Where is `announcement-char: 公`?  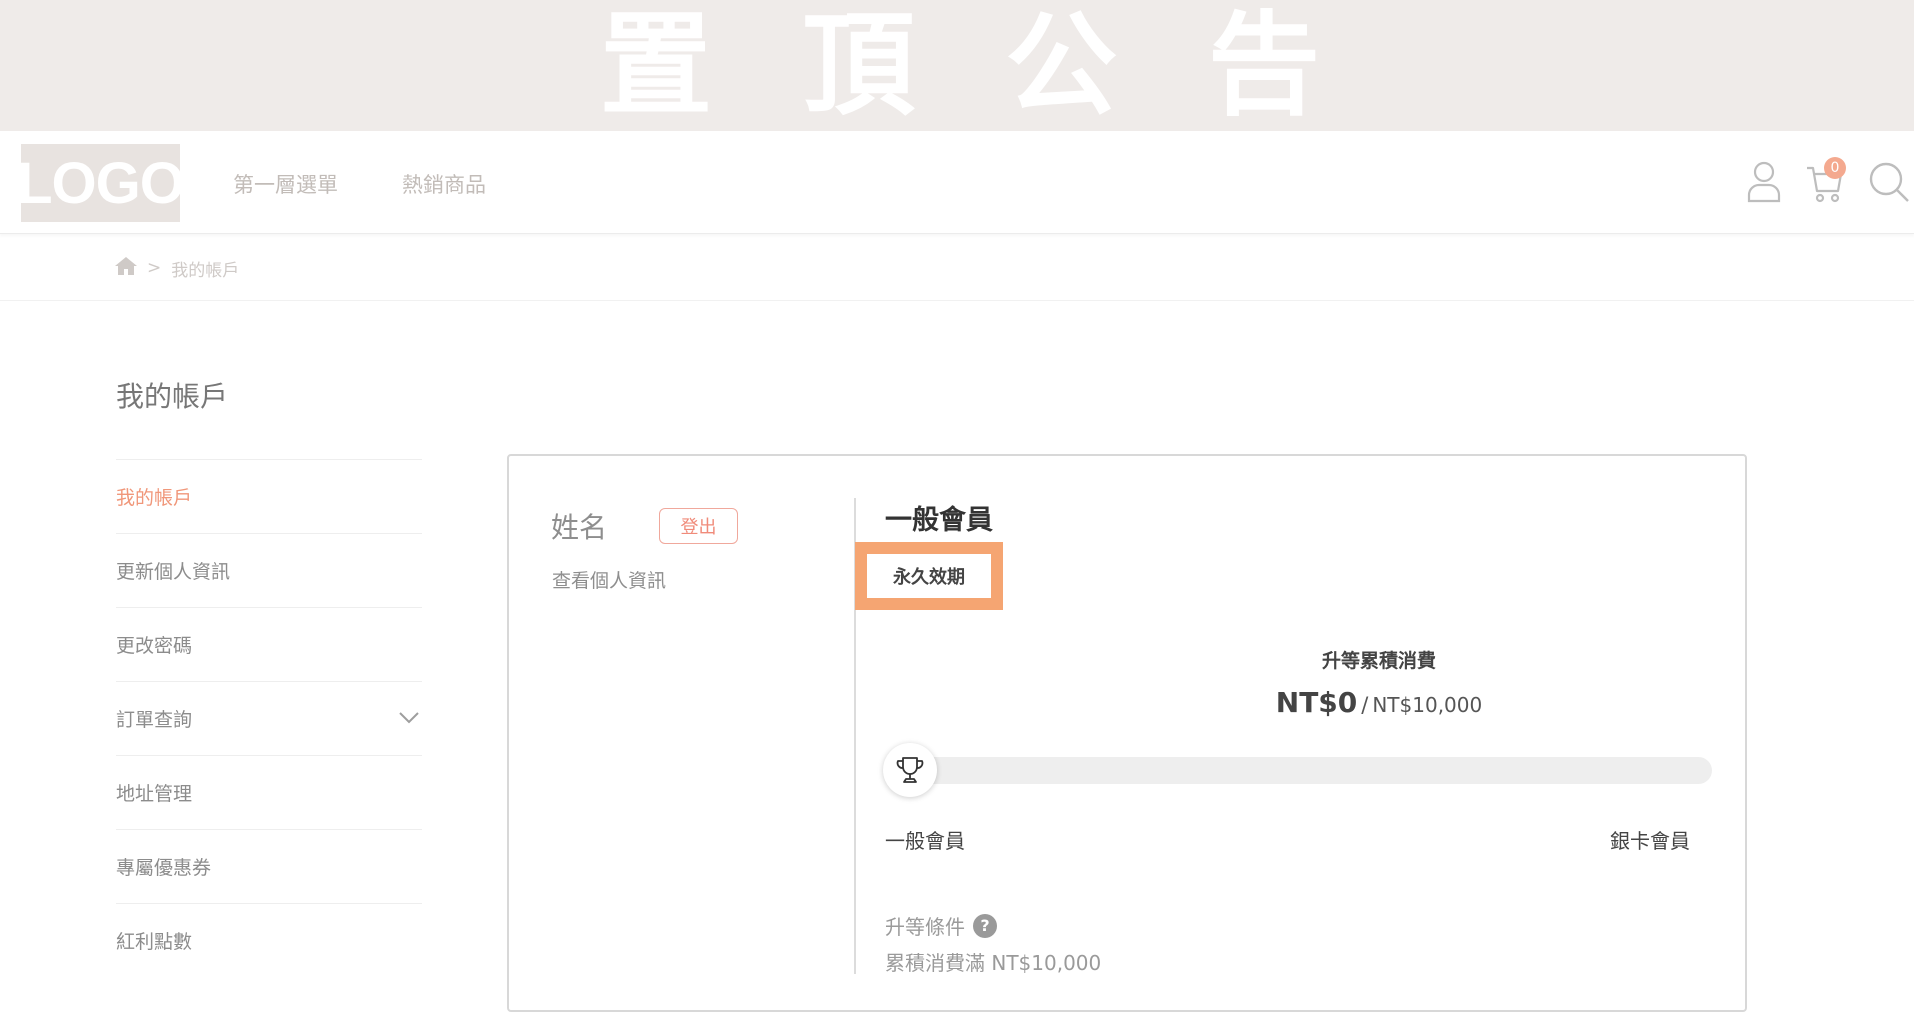 announcement-char: 公 is located at coordinates (1061, 66).